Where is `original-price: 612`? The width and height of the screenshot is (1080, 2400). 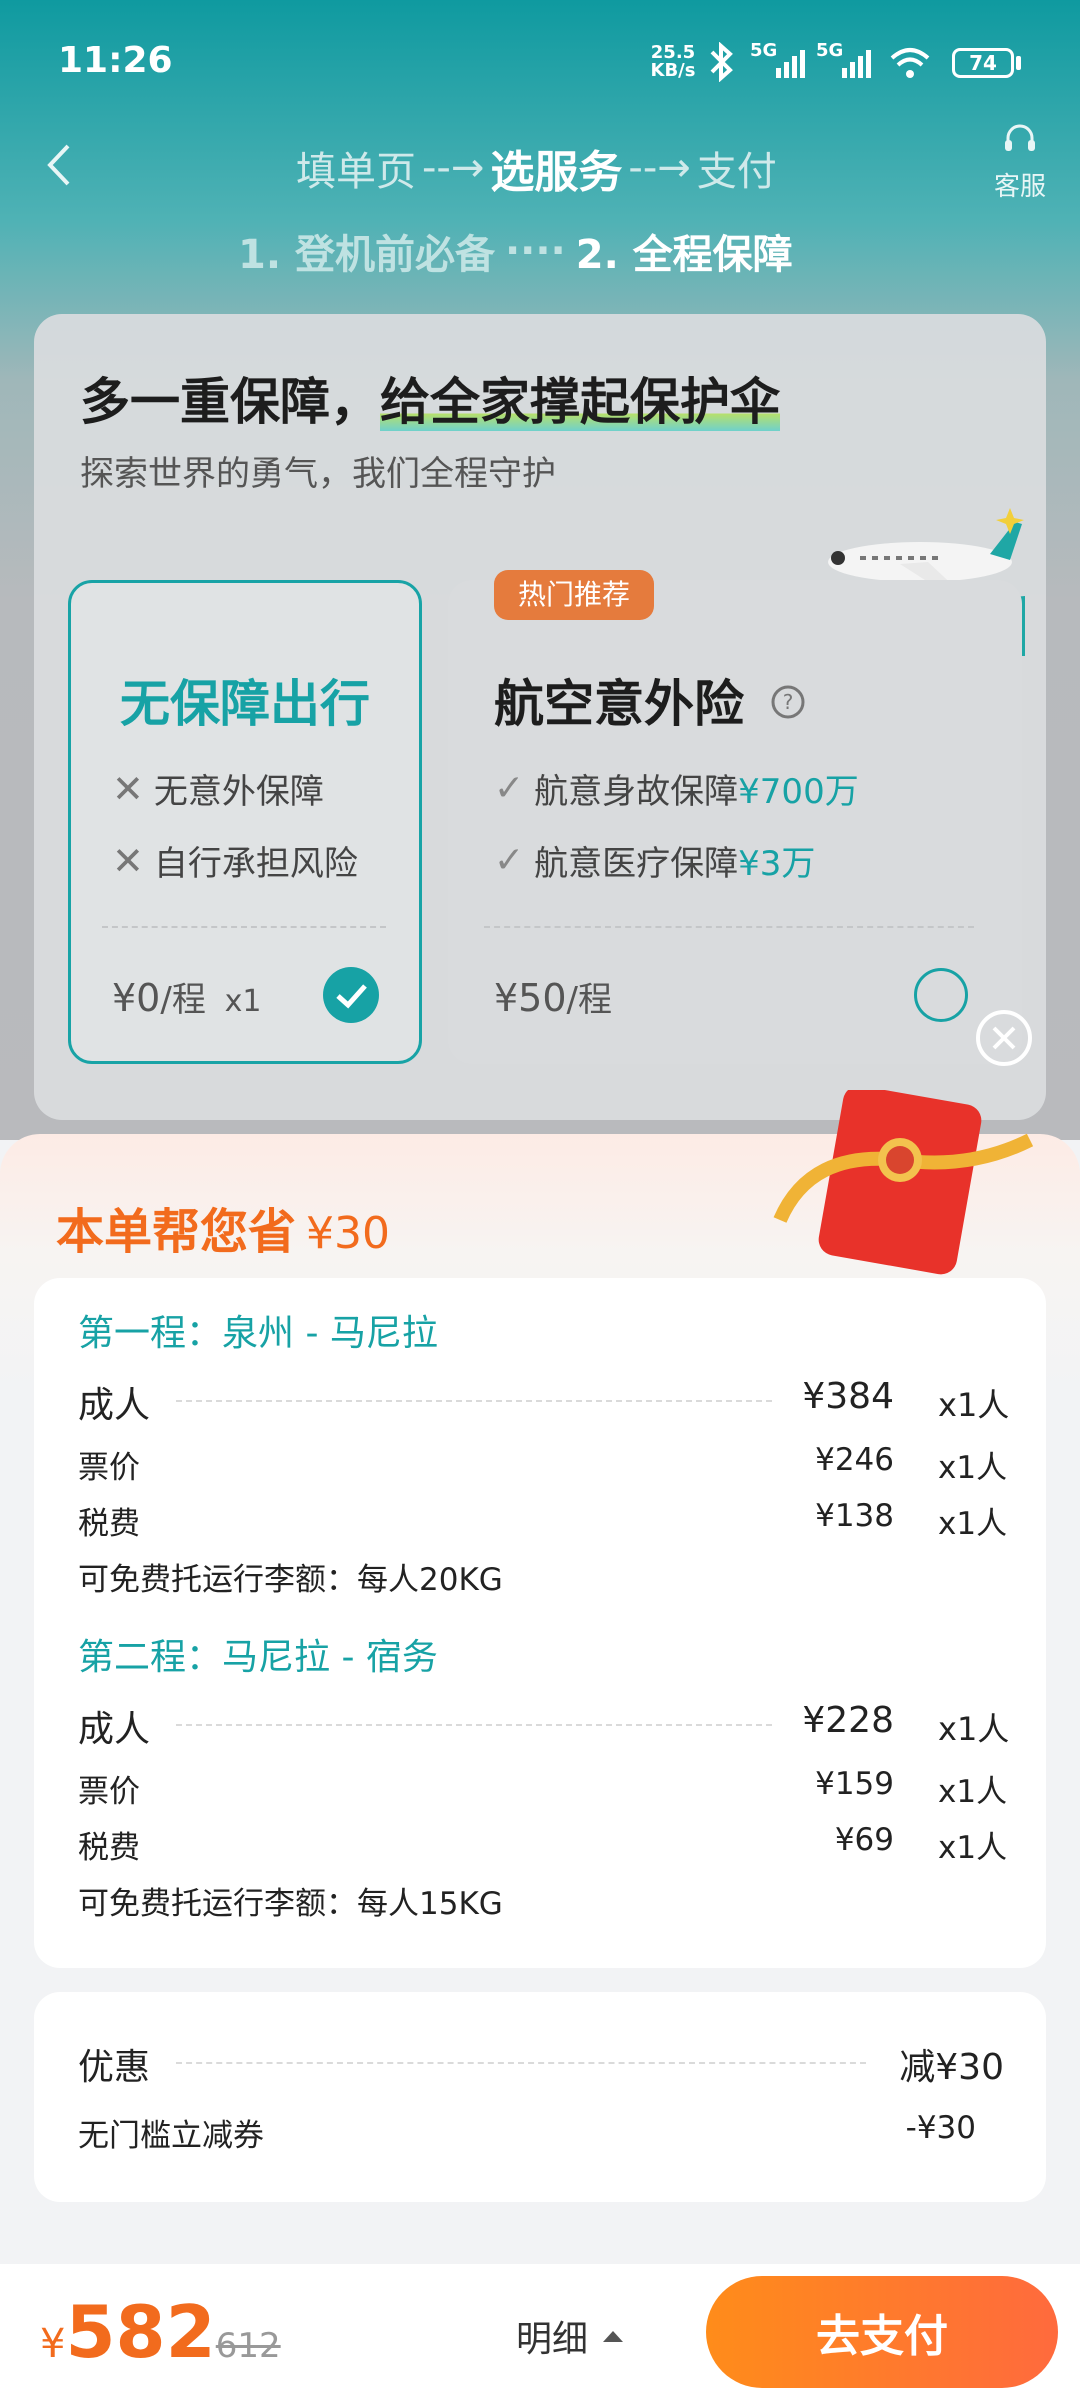 original-price: 612 is located at coordinates (248, 2346).